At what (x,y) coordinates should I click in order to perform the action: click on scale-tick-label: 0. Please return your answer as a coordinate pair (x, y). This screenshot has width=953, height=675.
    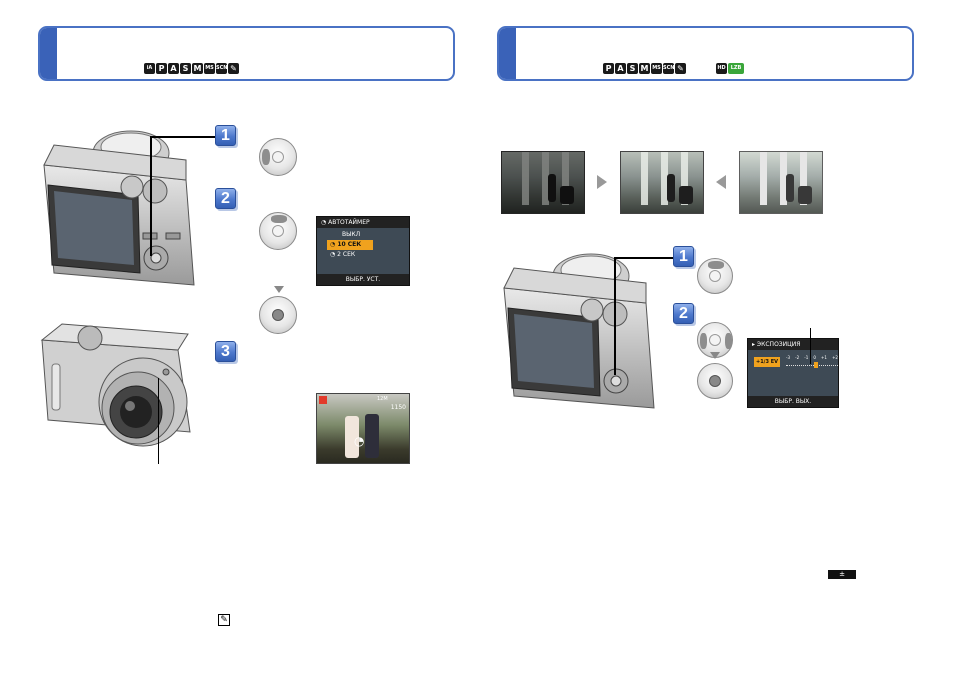
    Looking at the image, I should click on (814, 357).